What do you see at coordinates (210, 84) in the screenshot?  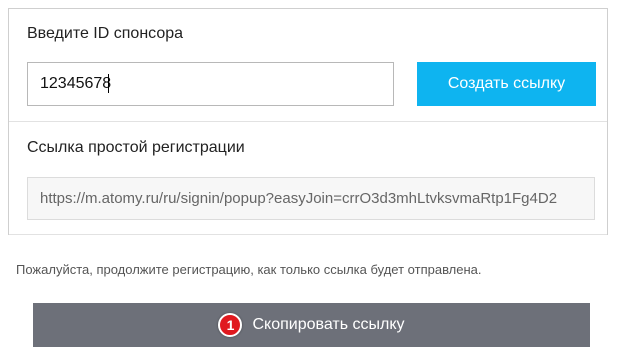 I see `sponsor-id-input` at bounding box center [210, 84].